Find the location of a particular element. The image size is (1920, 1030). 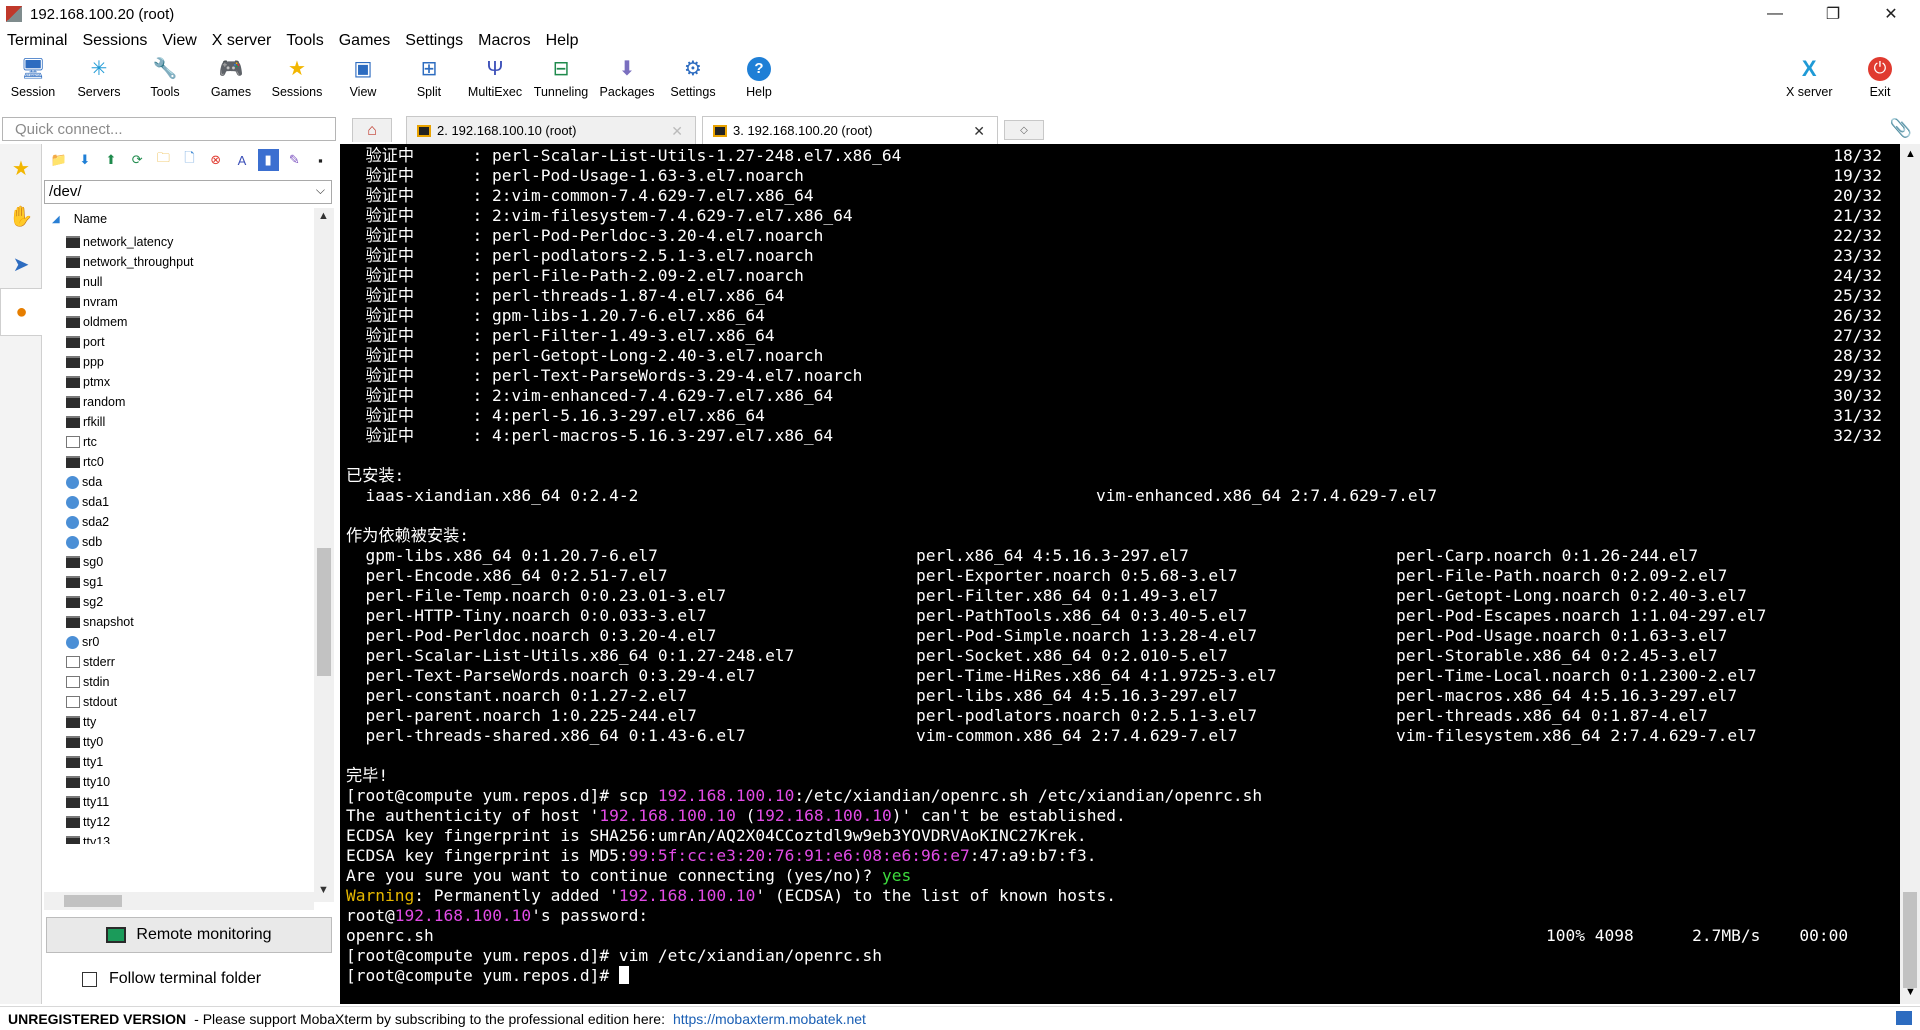

file-item: rfkill is located at coordinates (191, 422).